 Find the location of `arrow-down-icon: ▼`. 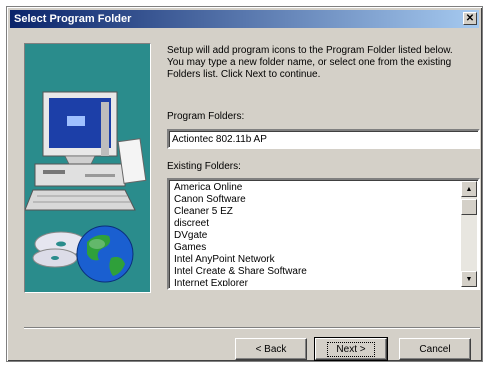

arrow-down-icon: ▼ is located at coordinates (469, 279).